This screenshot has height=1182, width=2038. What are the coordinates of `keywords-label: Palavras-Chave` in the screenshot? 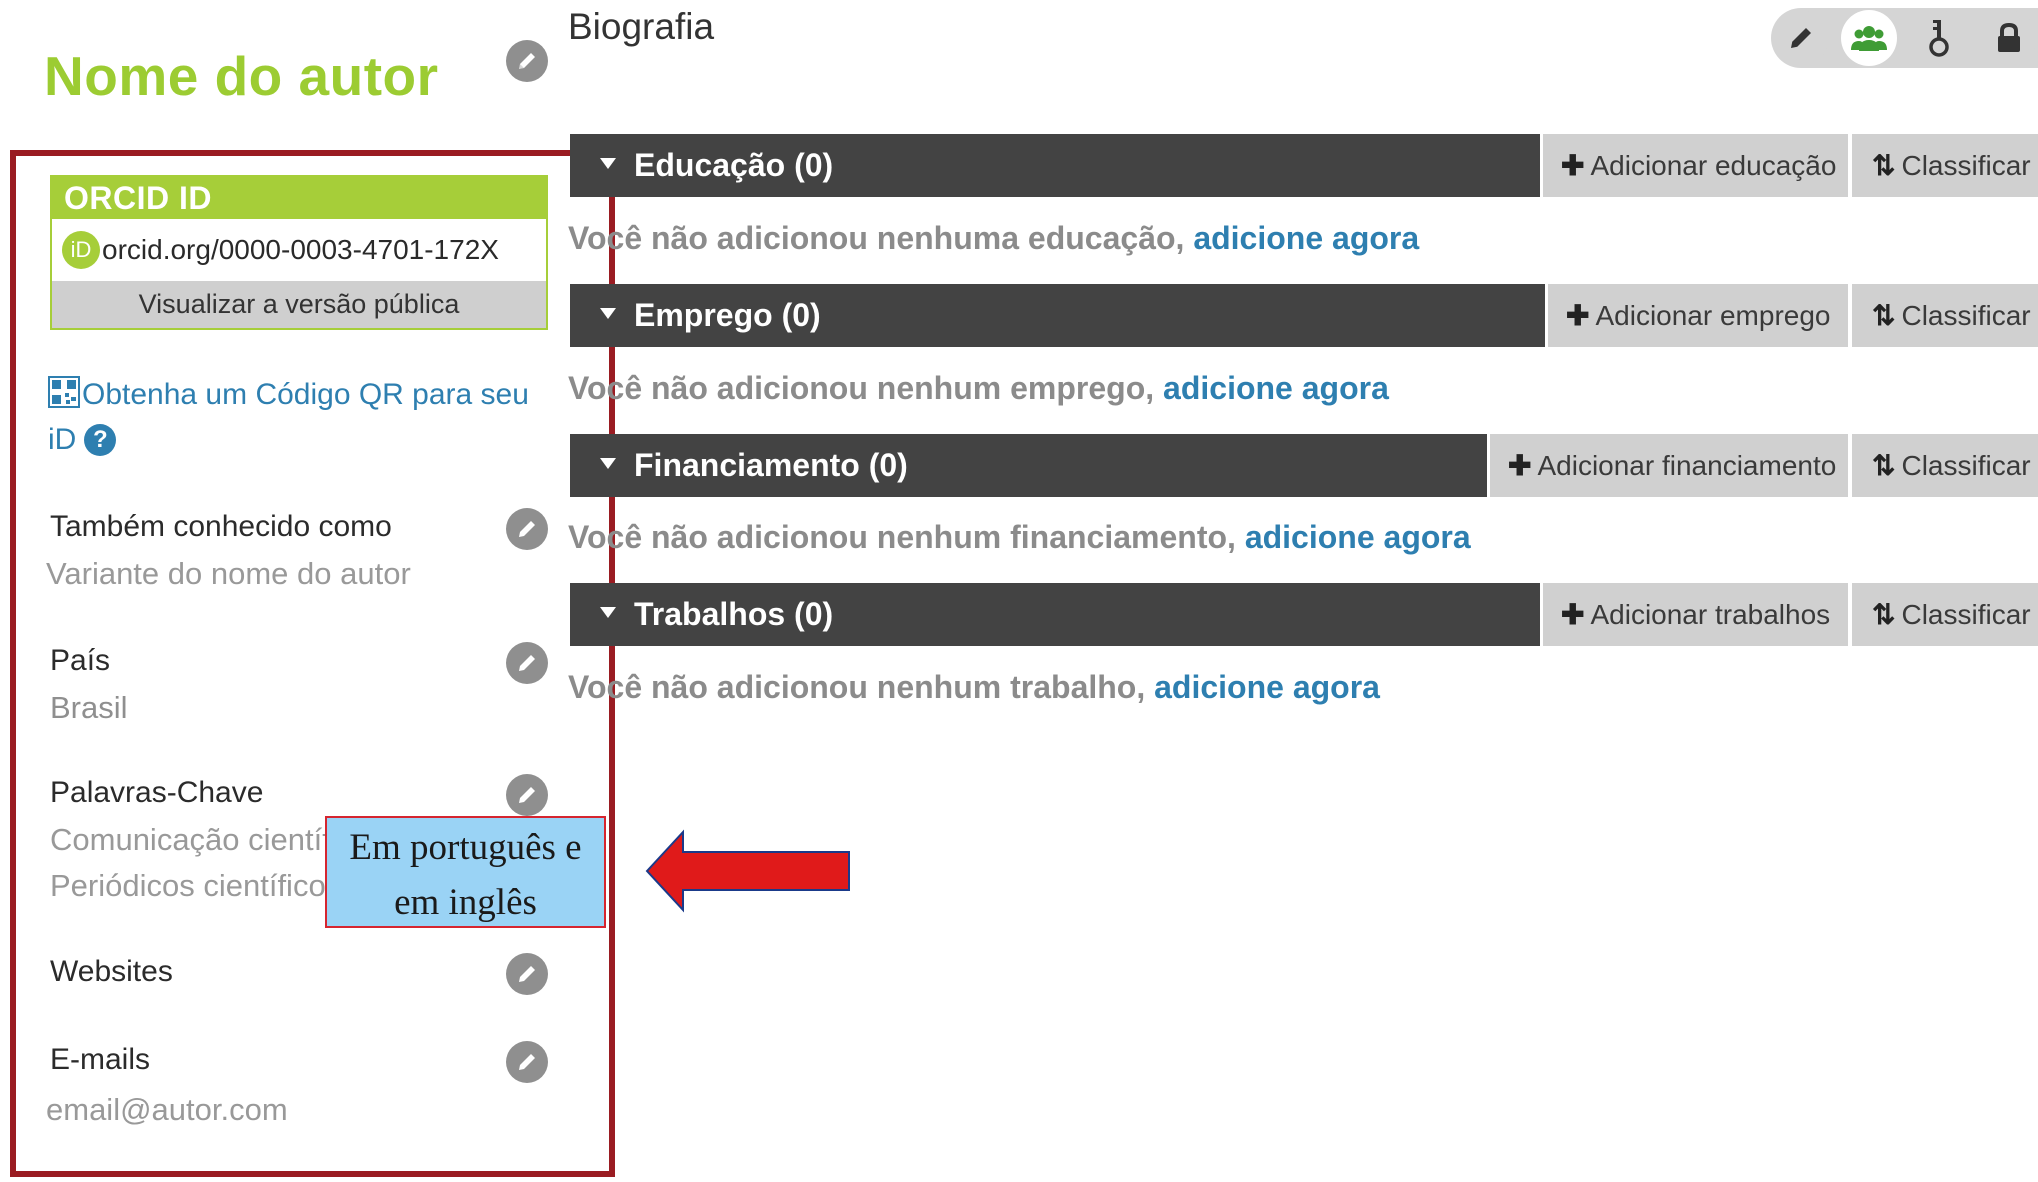 It's located at (157, 792).